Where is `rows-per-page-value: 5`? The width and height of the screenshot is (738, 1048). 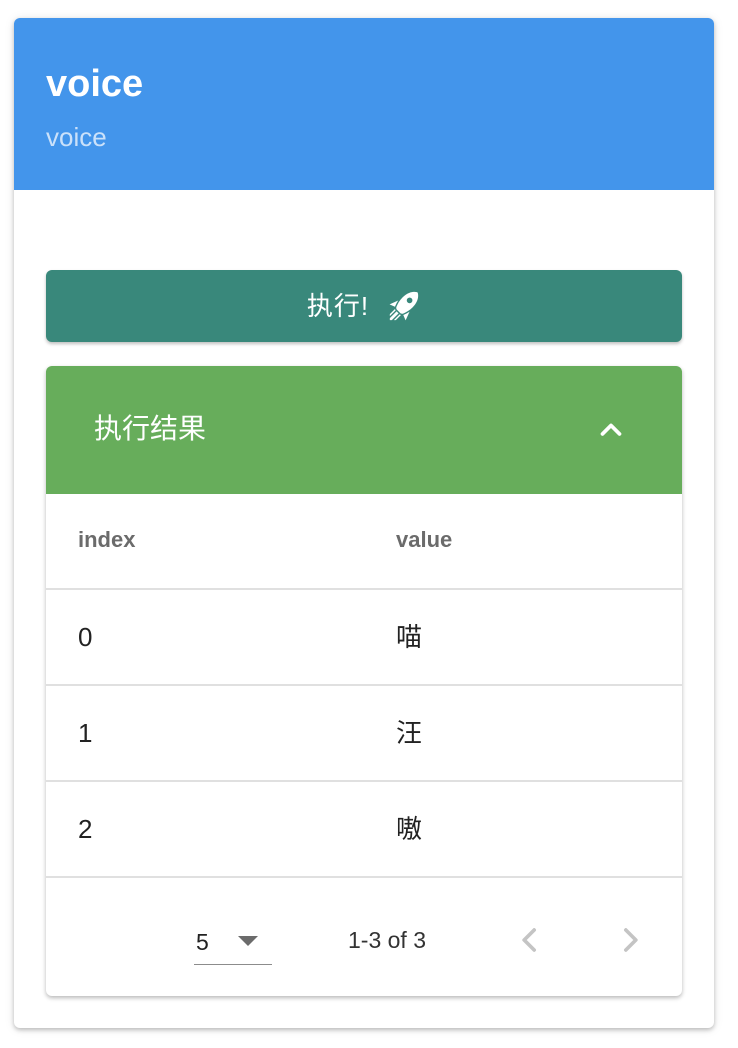
rows-per-page-value: 5 is located at coordinates (202, 942).